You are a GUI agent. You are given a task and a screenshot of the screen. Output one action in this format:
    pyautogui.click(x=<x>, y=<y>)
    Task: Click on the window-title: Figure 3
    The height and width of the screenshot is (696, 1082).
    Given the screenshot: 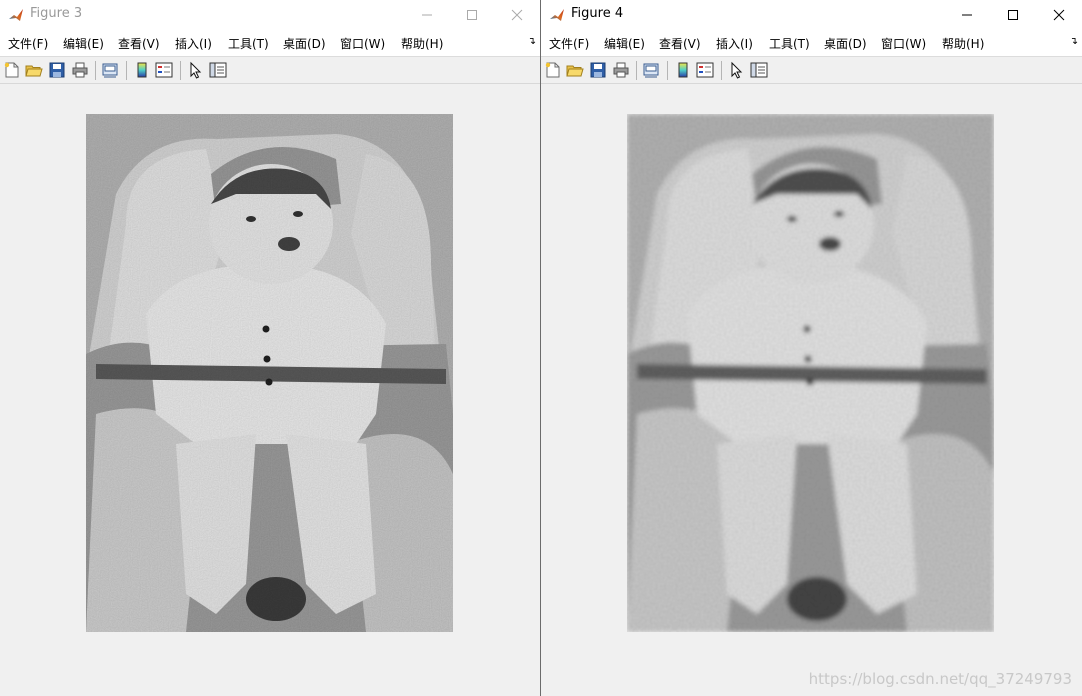 What is the action you would take?
    pyautogui.click(x=56, y=13)
    